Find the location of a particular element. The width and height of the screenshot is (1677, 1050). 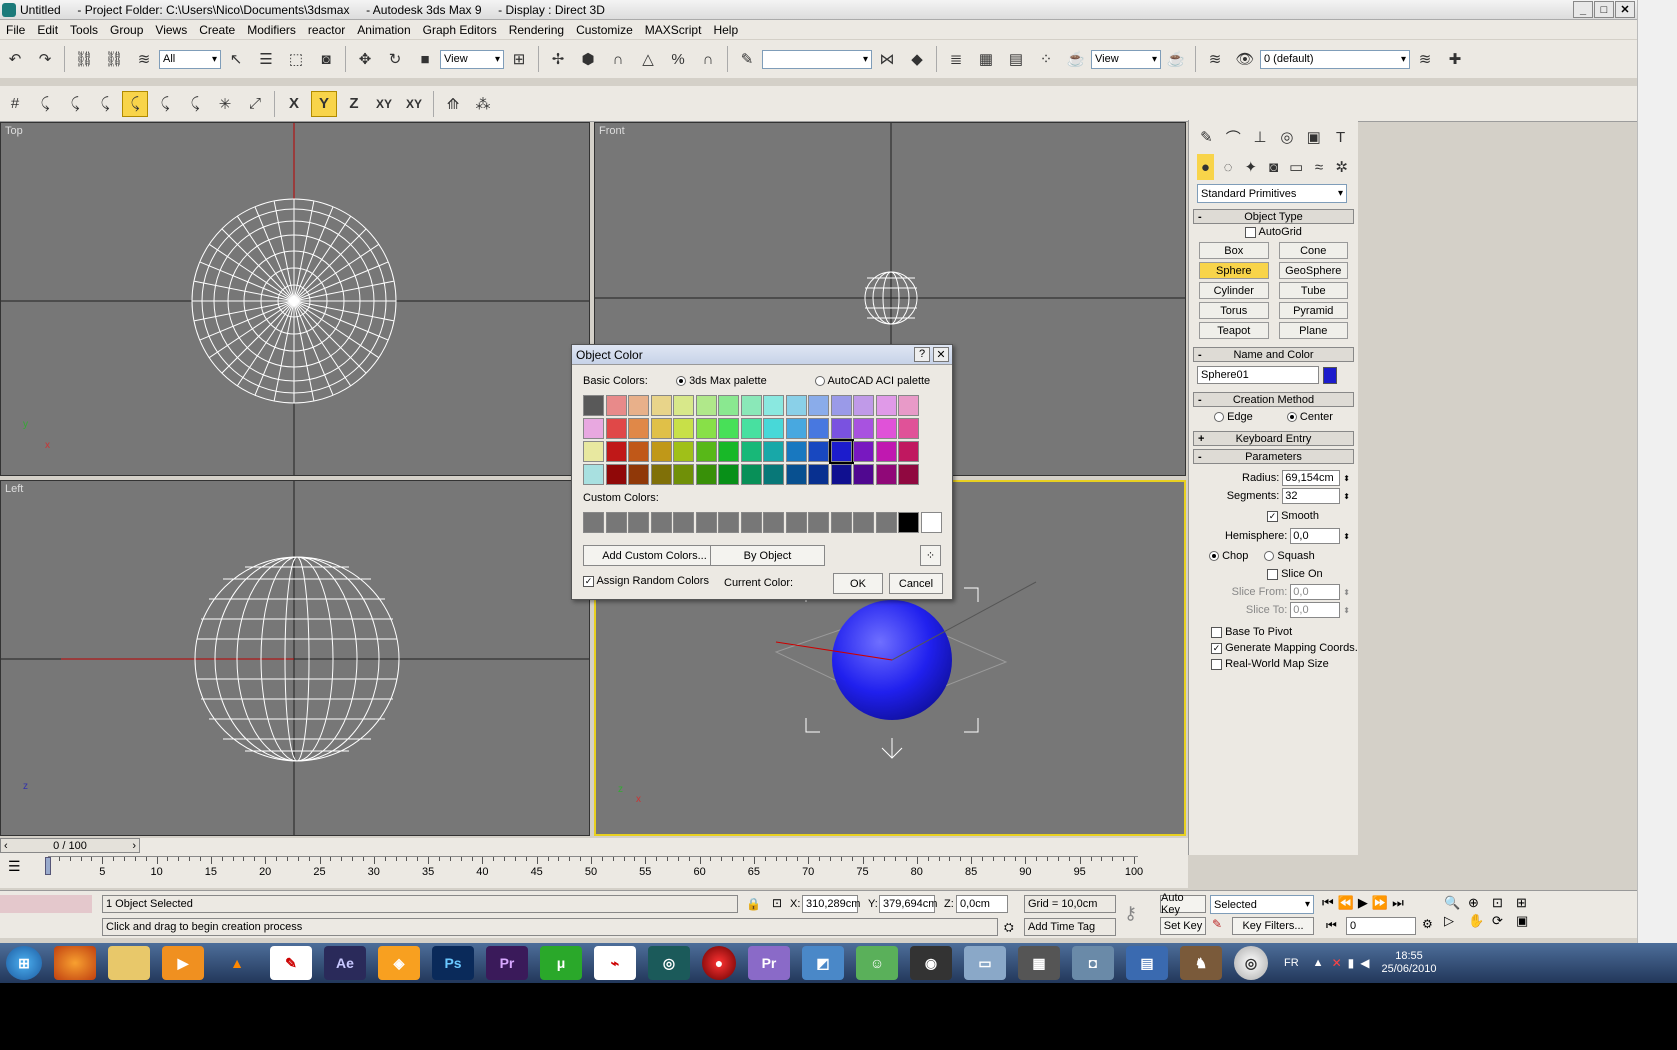

zoom-extents-all-icon: ⊞ is located at coordinates (1527, 903).